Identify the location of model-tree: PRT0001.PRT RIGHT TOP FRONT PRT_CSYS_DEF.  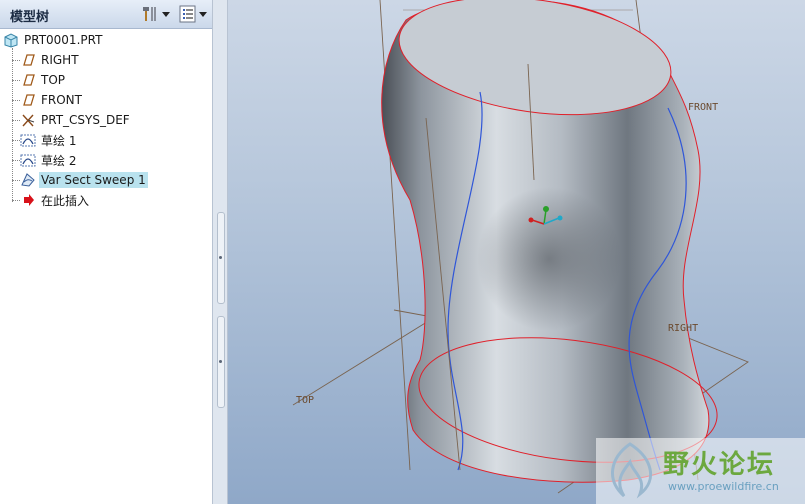
(106, 120).